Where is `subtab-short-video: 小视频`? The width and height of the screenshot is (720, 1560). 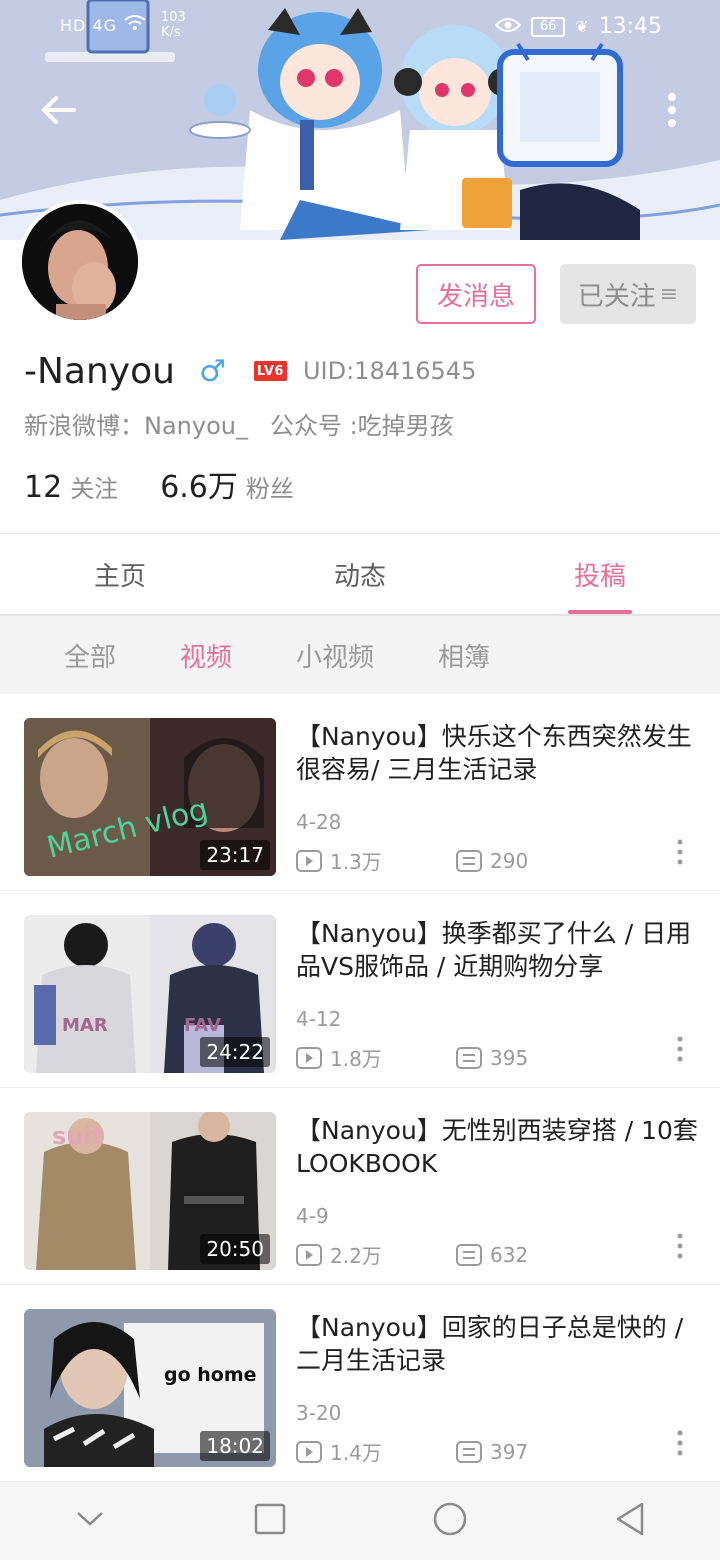 subtab-short-video: 小视频 is located at coordinates (335, 655).